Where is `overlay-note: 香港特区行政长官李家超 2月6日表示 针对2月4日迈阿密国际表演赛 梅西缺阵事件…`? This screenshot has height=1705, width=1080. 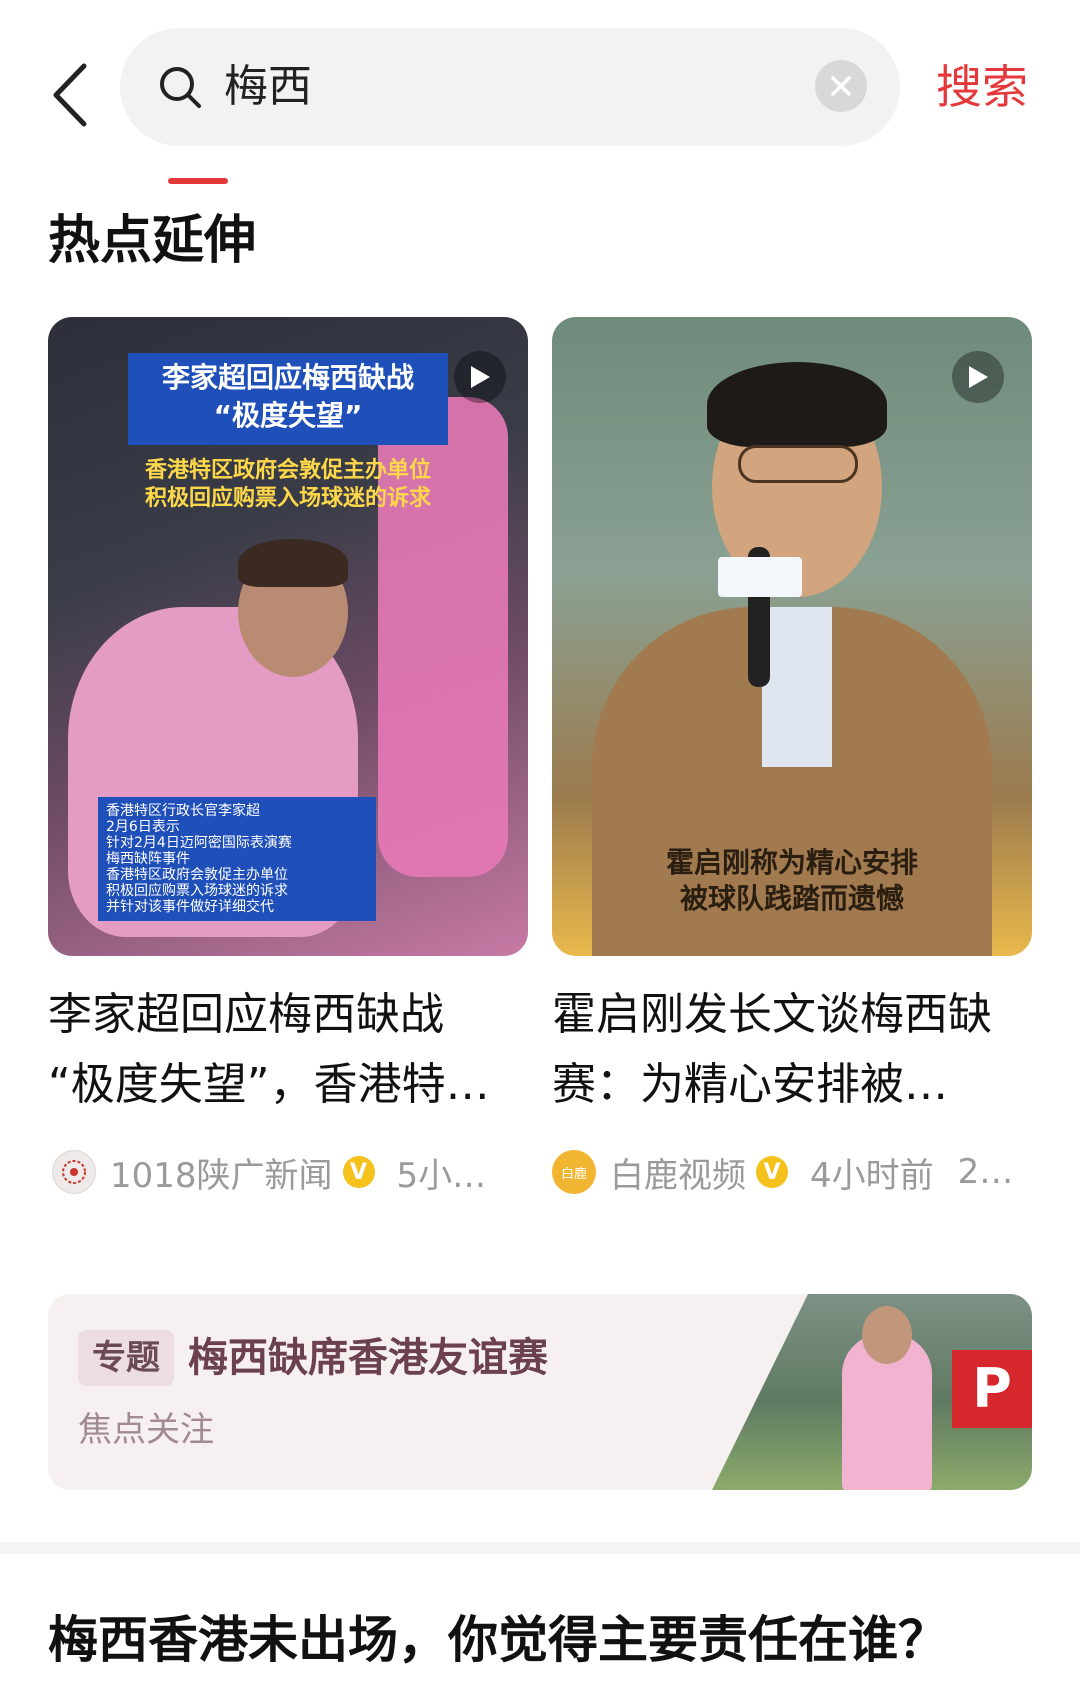
overlay-note: 香港特区行政长官李家超 2月6日表示 针对2月4日迈阿密国际表演赛 梅西缺阵事件… is located at coordinates (237, 859).